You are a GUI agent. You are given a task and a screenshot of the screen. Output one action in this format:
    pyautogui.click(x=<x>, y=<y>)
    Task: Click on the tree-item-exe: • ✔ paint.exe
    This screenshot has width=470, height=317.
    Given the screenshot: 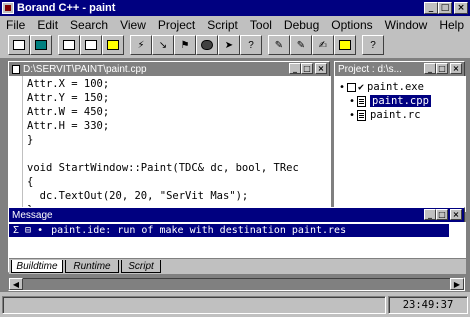 What is the action you would take?
    pyautogui.click(x=380, y=87)
    